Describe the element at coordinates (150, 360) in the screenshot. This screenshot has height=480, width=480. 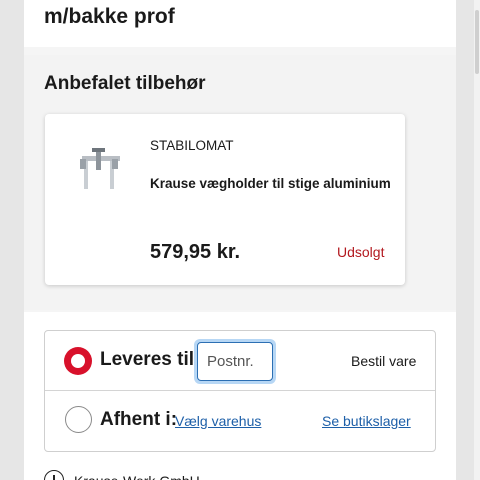
I see `deliver-label: Leveres til:` at that location.